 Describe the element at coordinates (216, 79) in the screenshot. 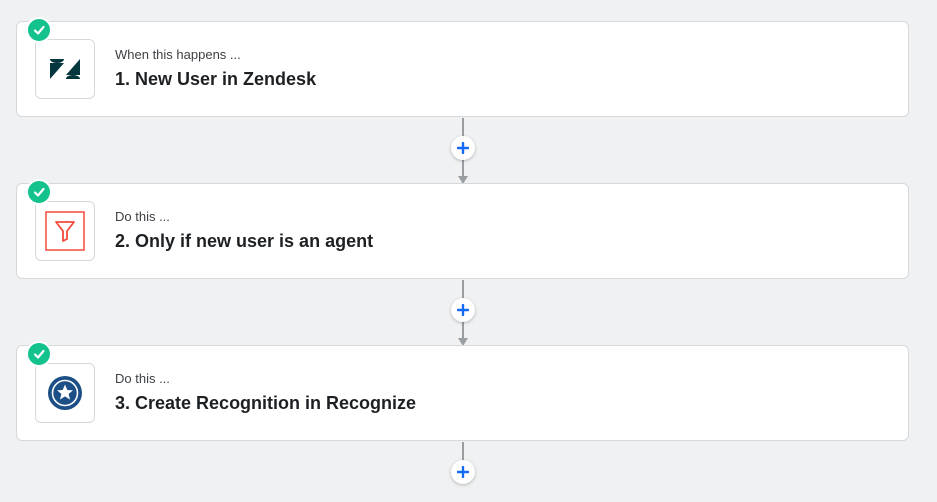

I see `step-title: 1. New User in Zendesk` at that location.